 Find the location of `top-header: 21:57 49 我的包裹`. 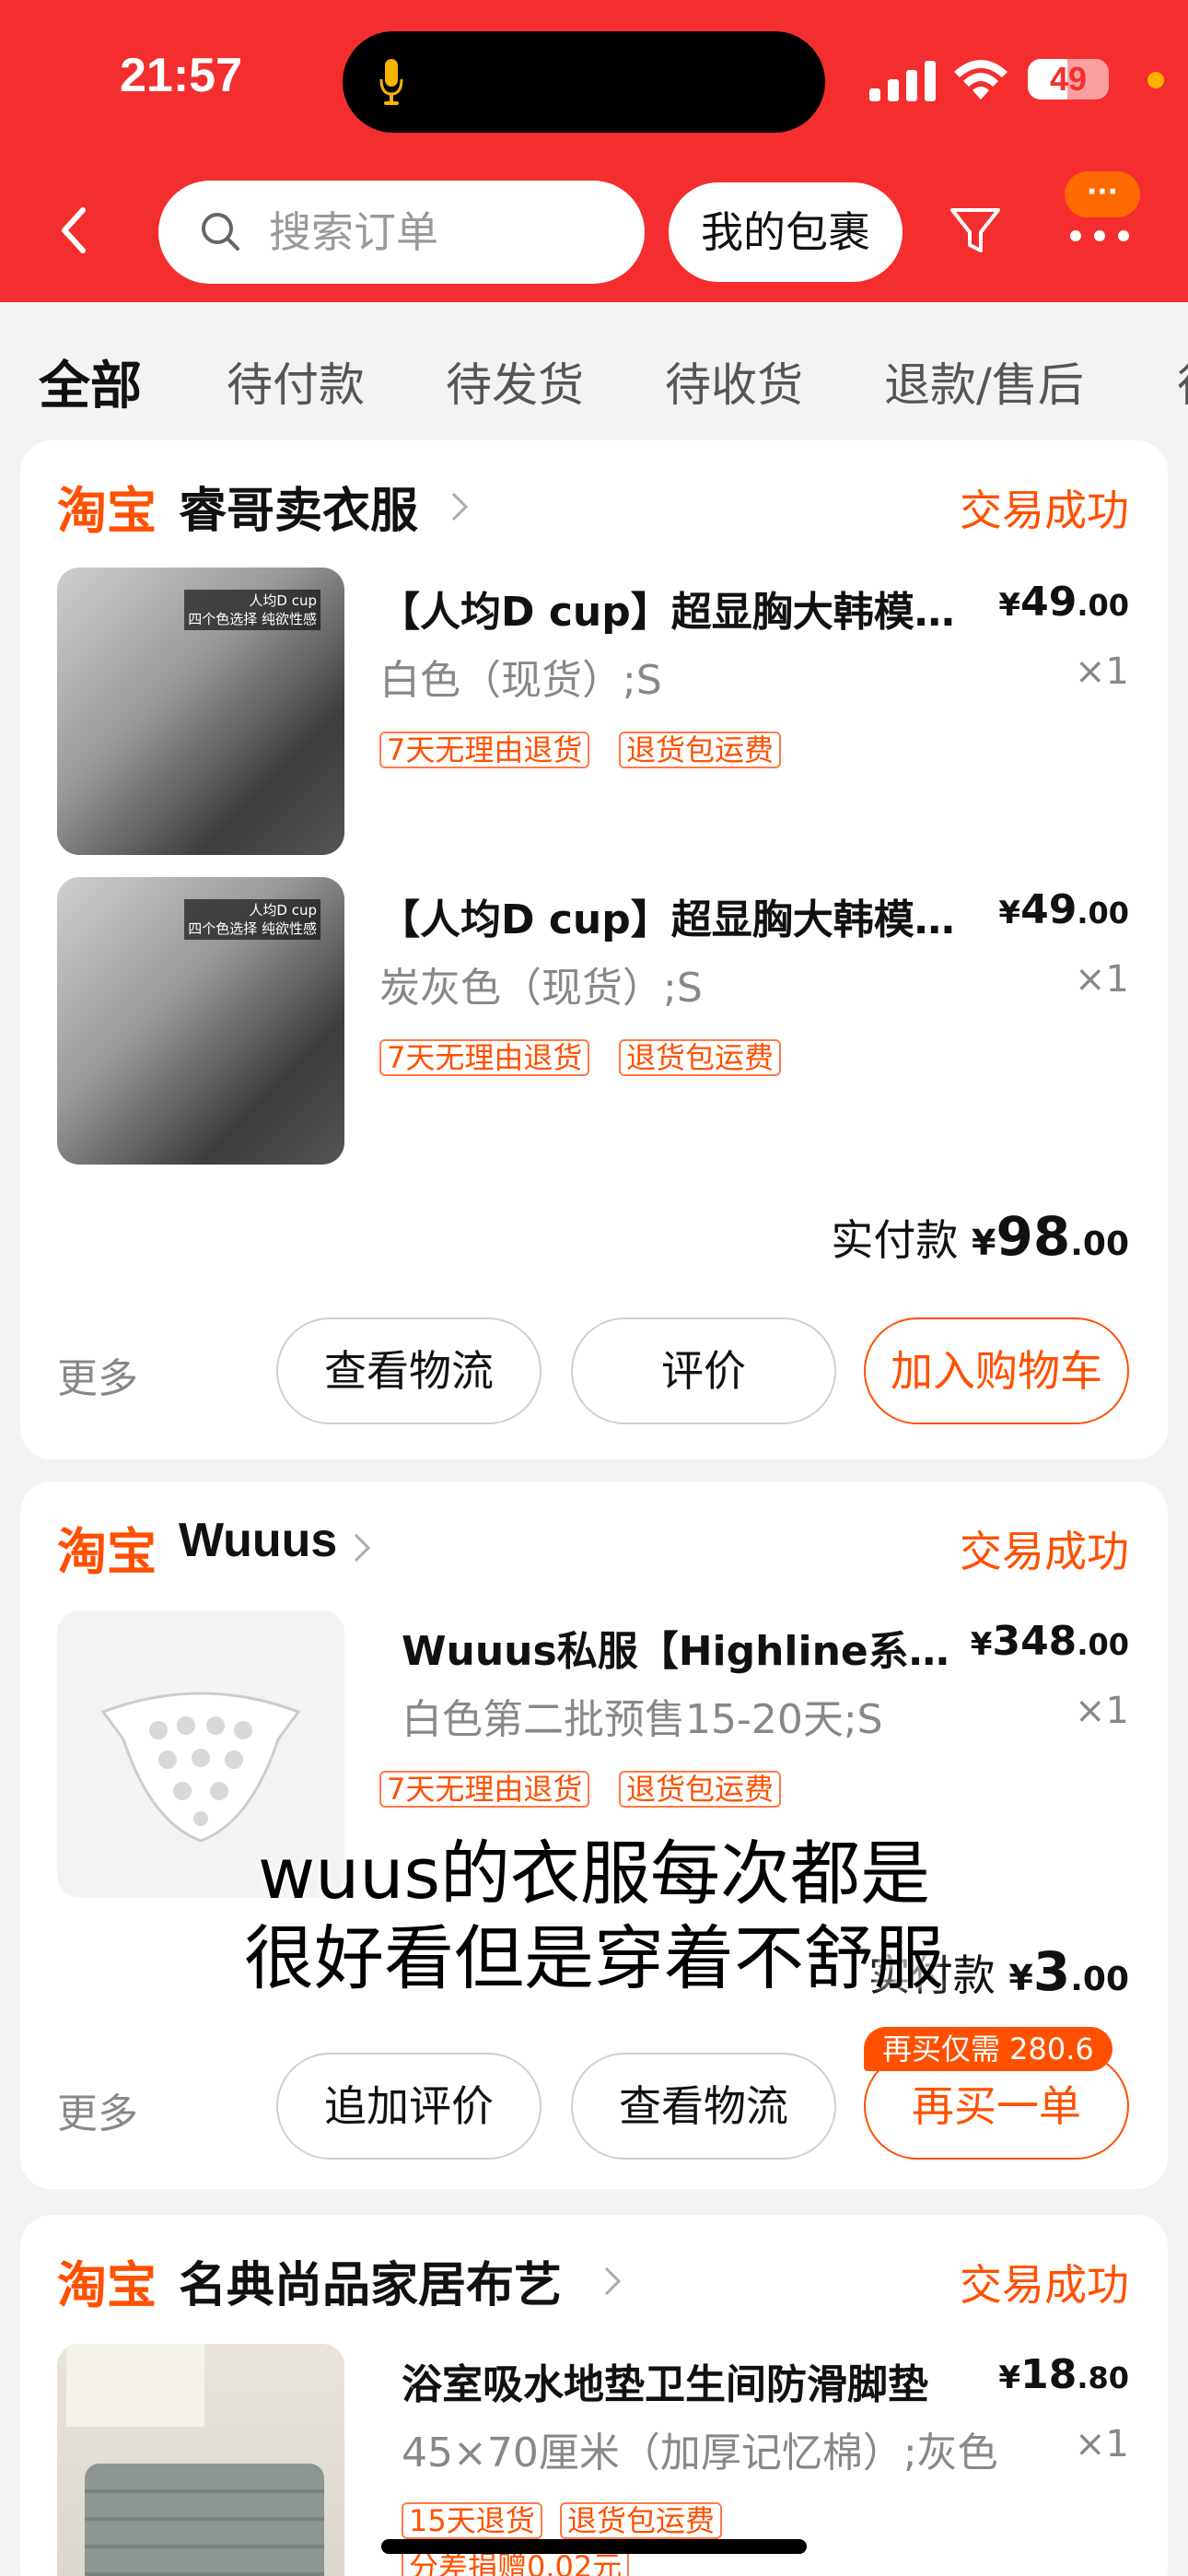

top-header: 21:57 49 我的包裹 is located at coordinates (594, 151).